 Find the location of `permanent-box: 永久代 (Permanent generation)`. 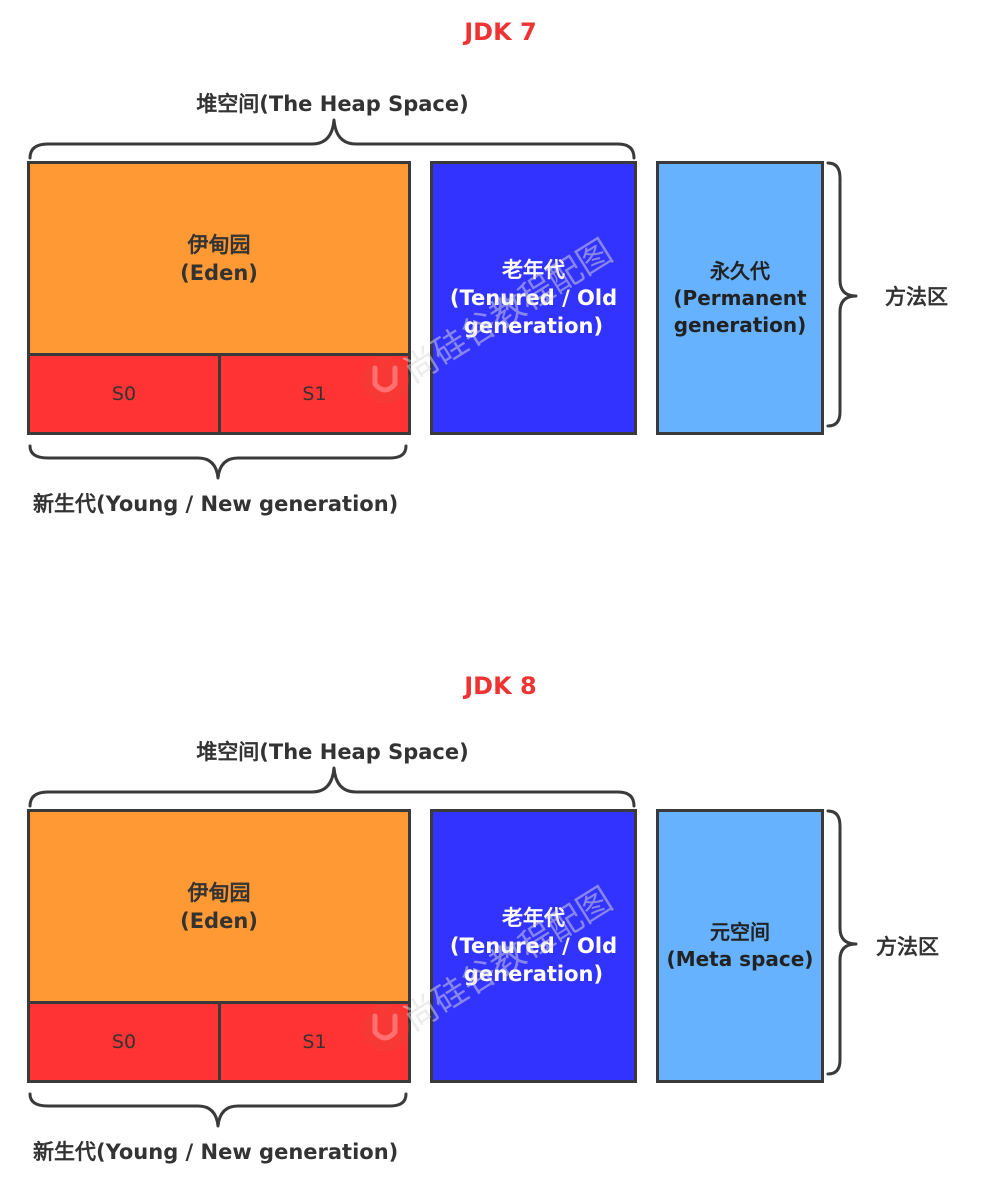

permanent-box: 永久代 (Permanent generation) is located at coordinates (740, 298).